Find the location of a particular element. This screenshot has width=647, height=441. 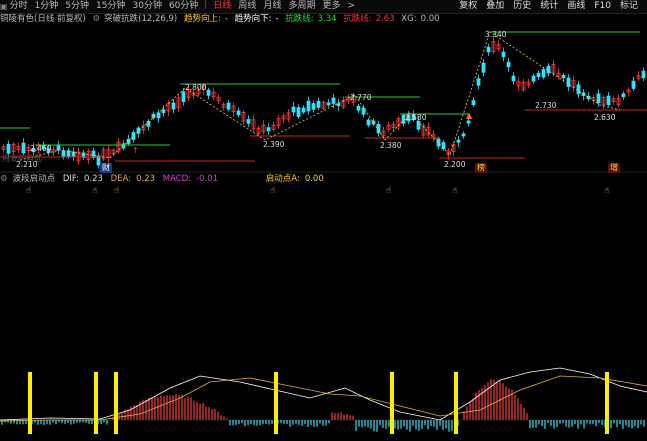

price-label: 2.730 is located at coordinates (546, 105).